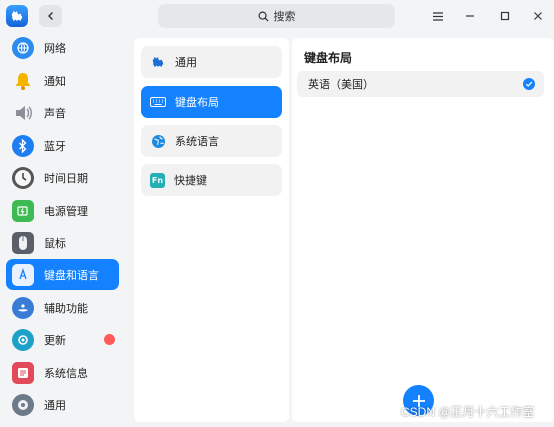 The width and height of the screenshot is (554, 427). I want to click on back-button, so click(50, 16).